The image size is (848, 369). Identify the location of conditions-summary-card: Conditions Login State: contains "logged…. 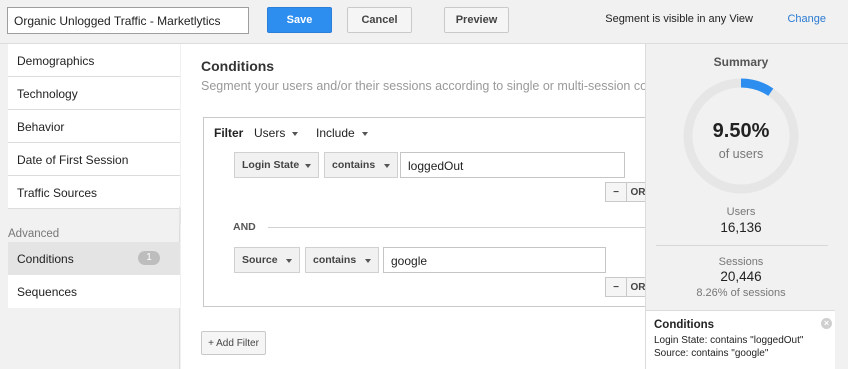
(741, 339).